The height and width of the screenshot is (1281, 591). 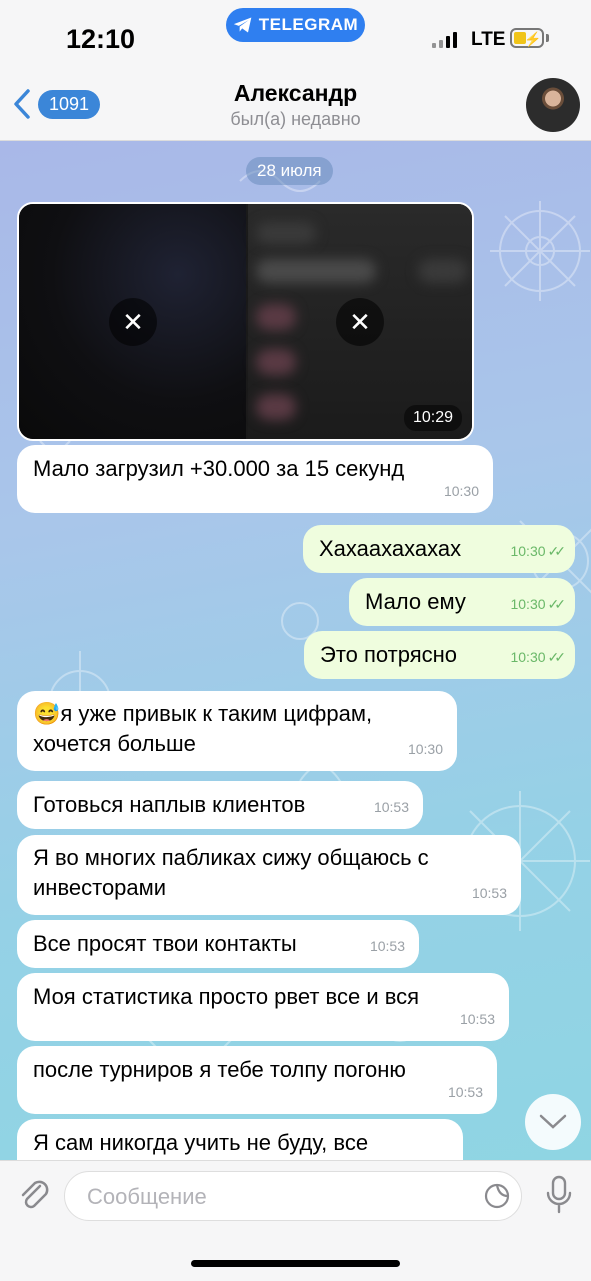 I want to click on message-bubble: Я сам никогда учить не буду, все, so click(x=240, y=1139).